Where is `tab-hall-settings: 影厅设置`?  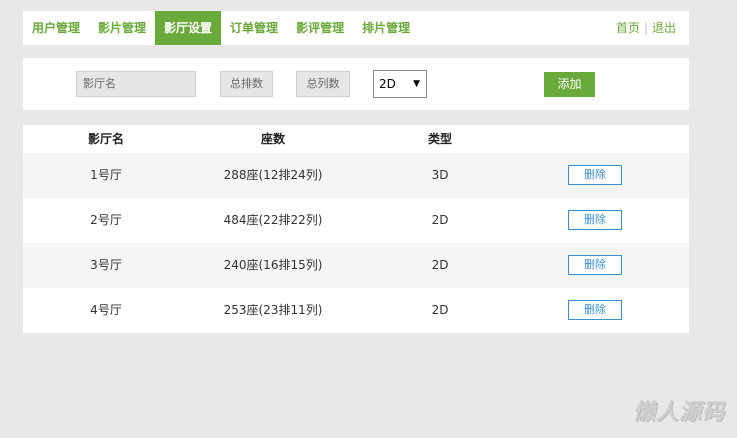
tab-hall-settings: 影厅设置 is located at coordinates (188, 28).